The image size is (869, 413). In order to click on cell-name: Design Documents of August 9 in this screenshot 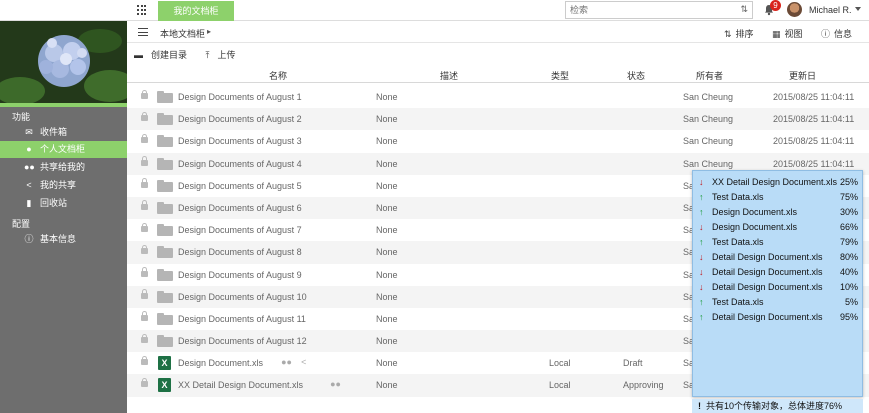, I will do `click(240, 275)`.